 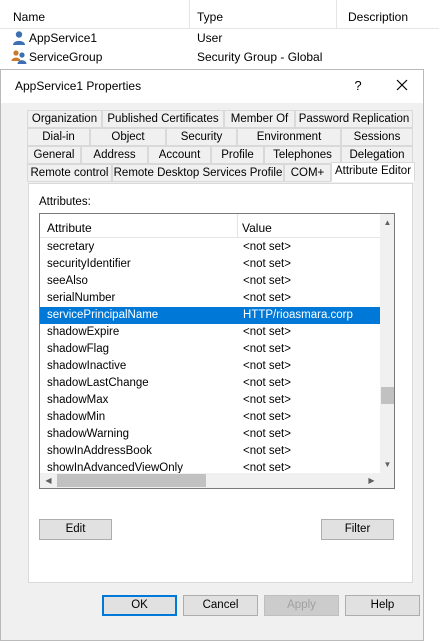 I want to click on attribute-name: servicePrincipalName, so click(x=103, y=315).